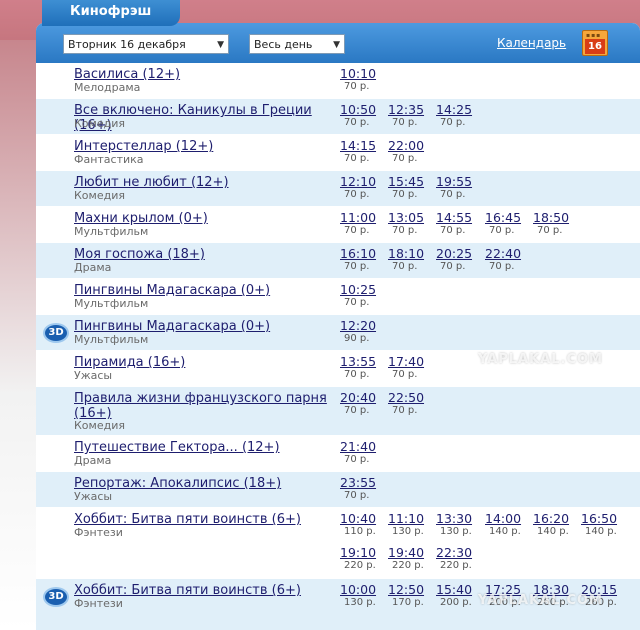  I want to click on session-time-link: 19:40, so click(409, 553).